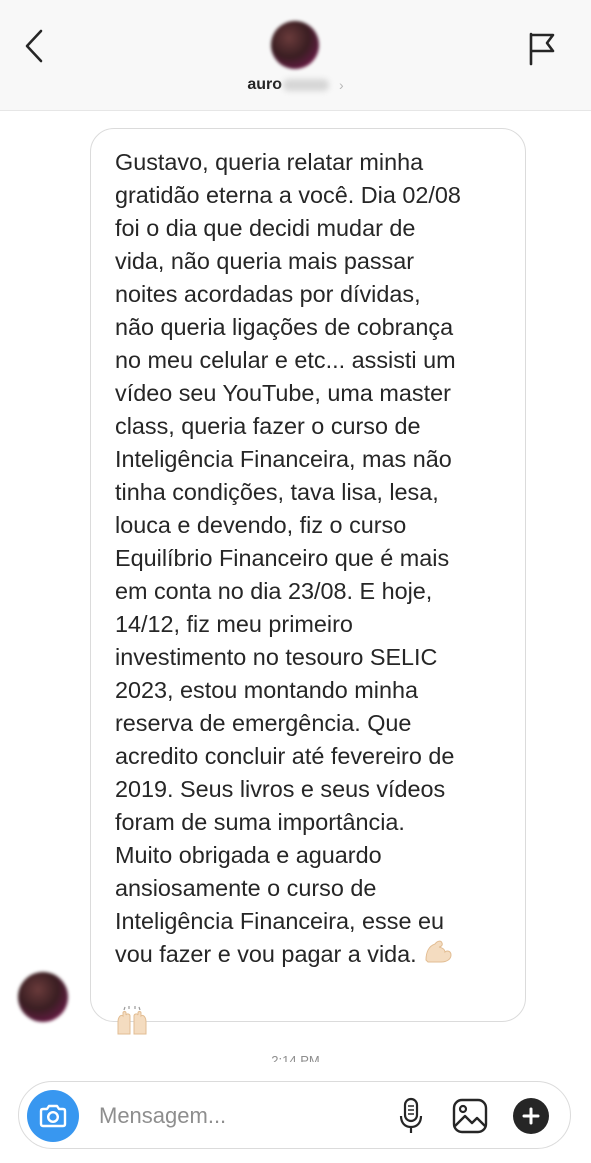 This screenshot has height=1163, width=591. I want to click on username-text: auro, so click(264, 84).